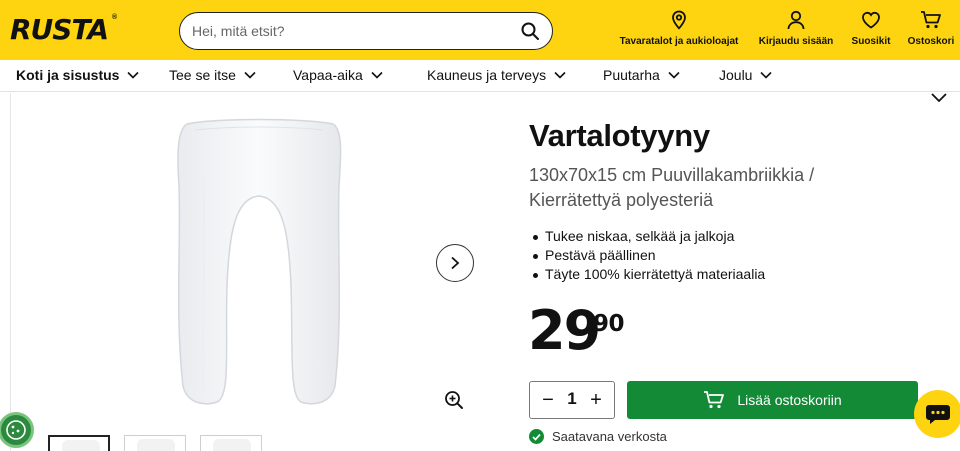 The width and height of the screenshot is (960, 451). What do you see at coordinates (352, 31) in the screenshot?
I see `search-input` at bounding box center [352, 31].